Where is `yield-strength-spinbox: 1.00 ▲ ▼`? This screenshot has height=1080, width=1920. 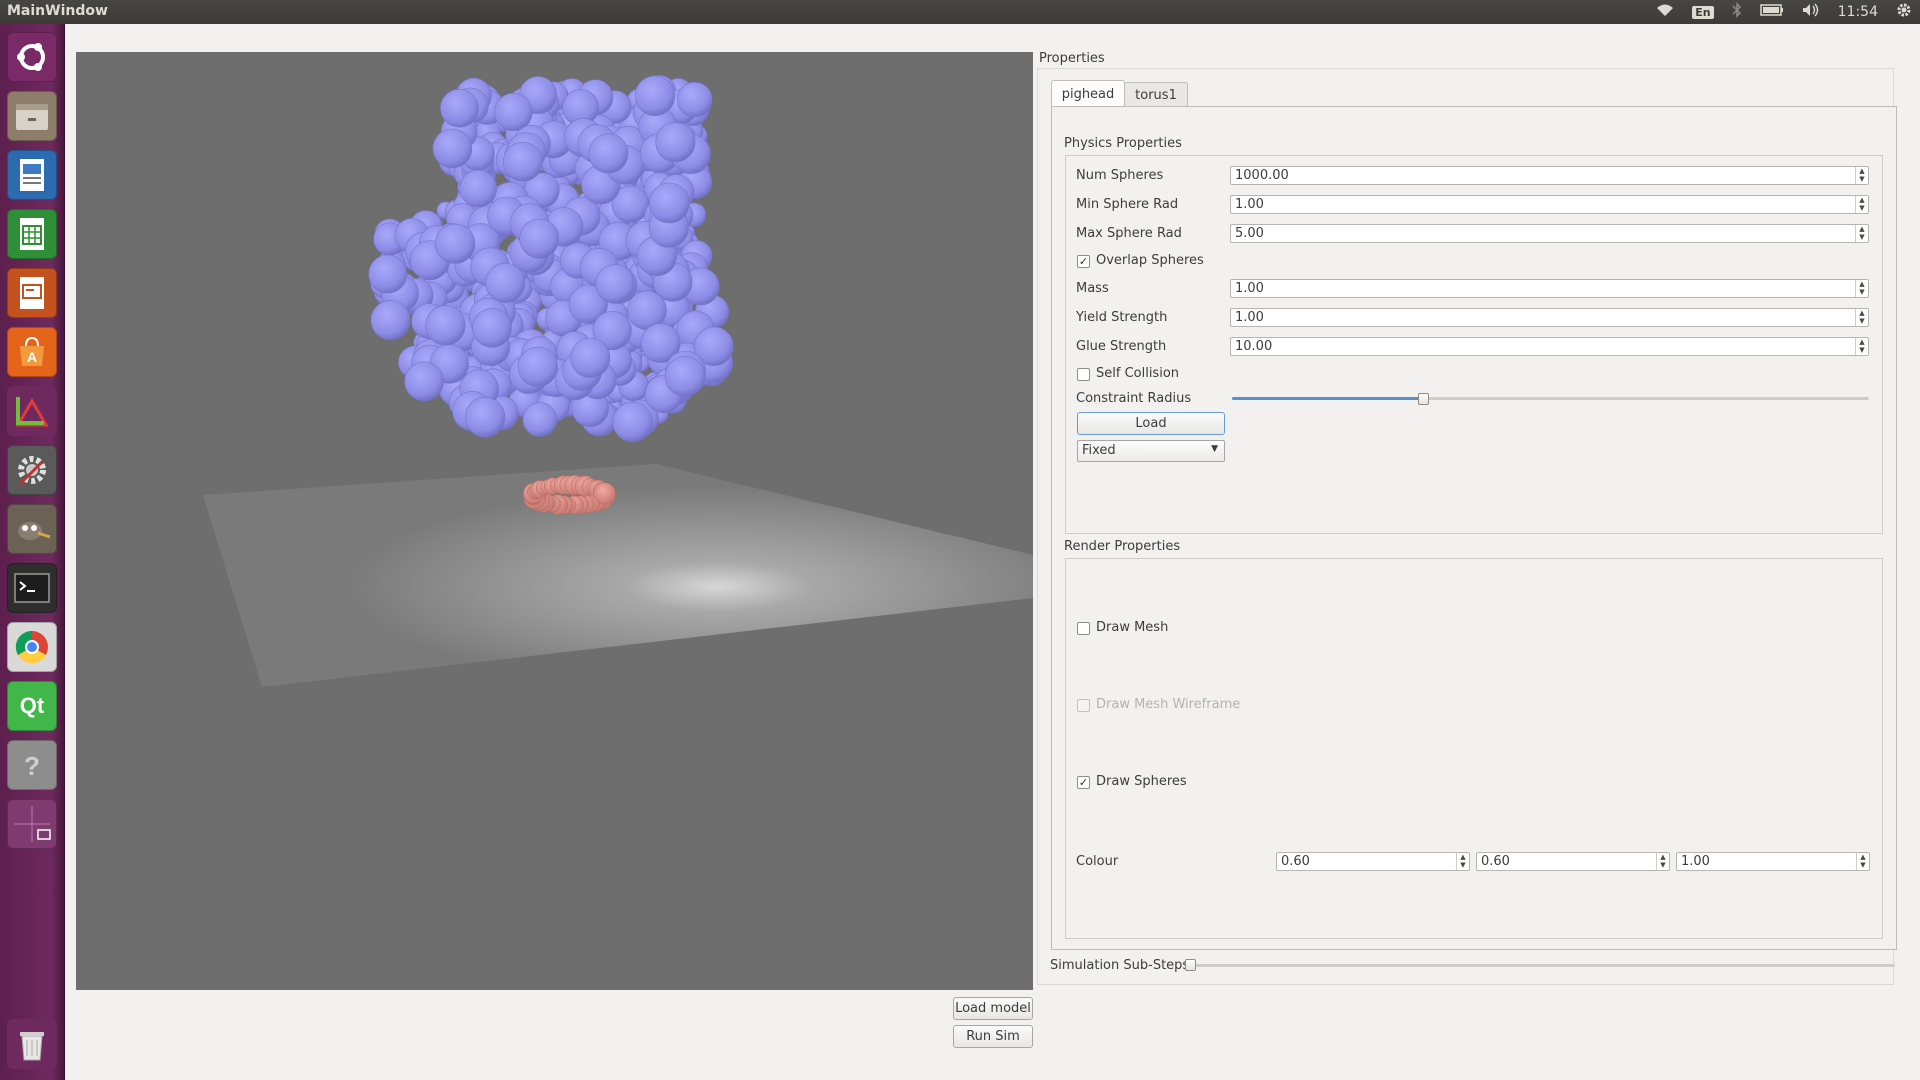 yield-strength-spinbox: 1.00 ▲ ▼ is located at coordinates (1549, 317).